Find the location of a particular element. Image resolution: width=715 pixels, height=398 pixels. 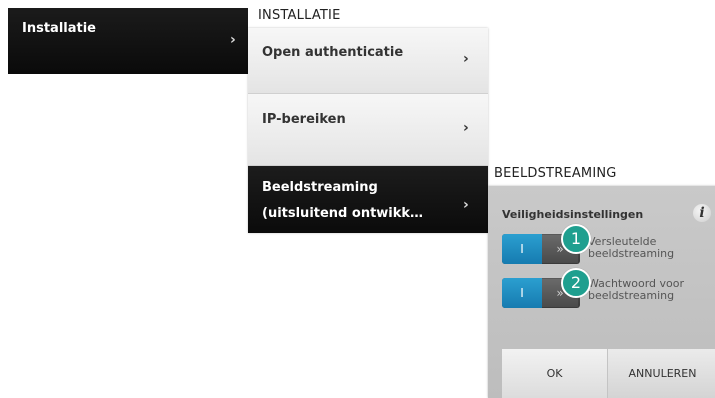

wachtwoord-beeldstreaming-label: Wachtwoord voor beeldstreaming is located at coordinates (643, 290).